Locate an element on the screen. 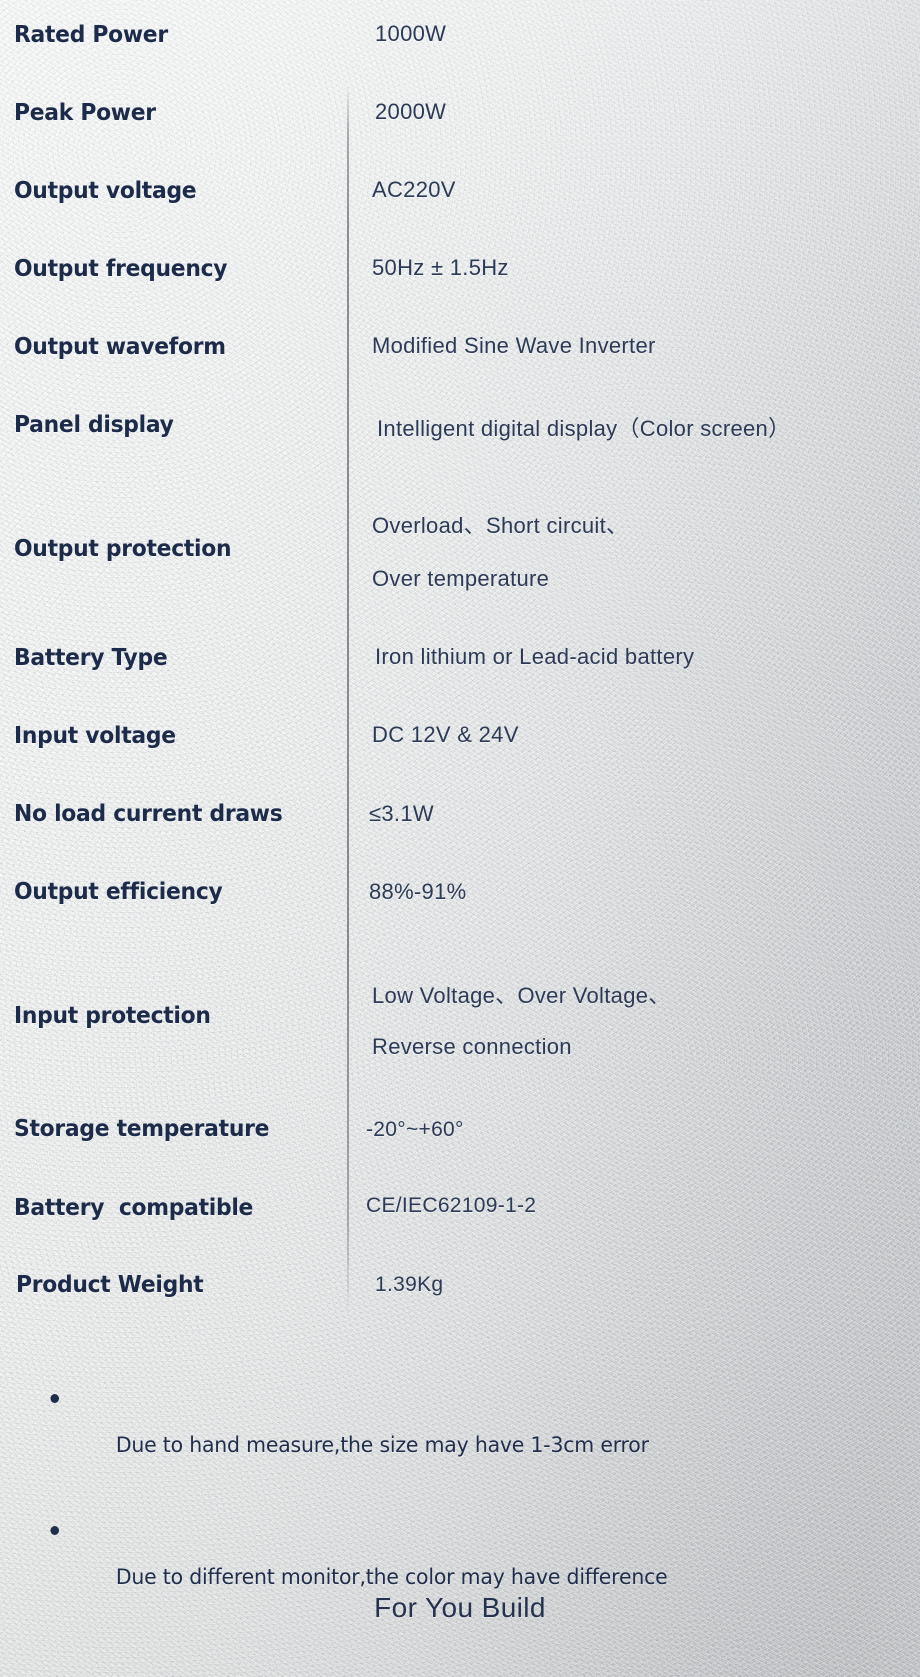 This screenshot has height=1677, width=920. spec-label: Output voltage is located at coordinates (105, 190).